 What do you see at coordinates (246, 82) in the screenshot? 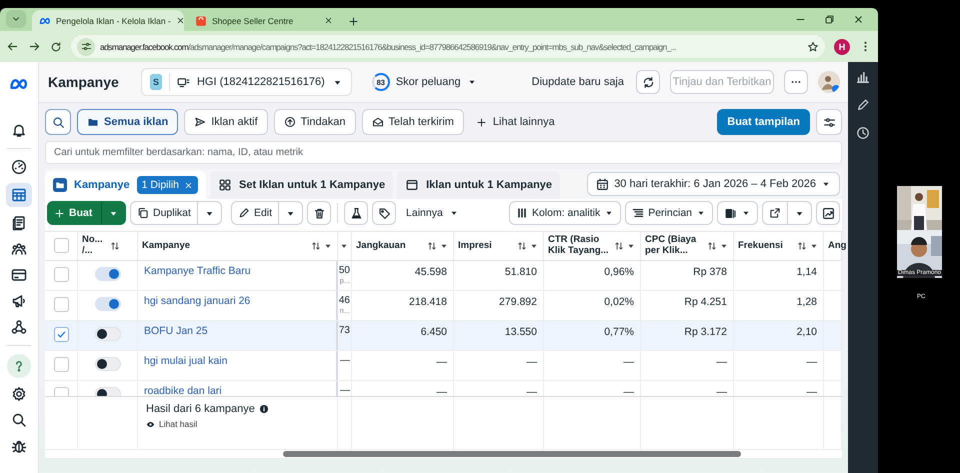
I see `account-selector: S HGI (1824122821516176)` at bounding box center [246, 82].